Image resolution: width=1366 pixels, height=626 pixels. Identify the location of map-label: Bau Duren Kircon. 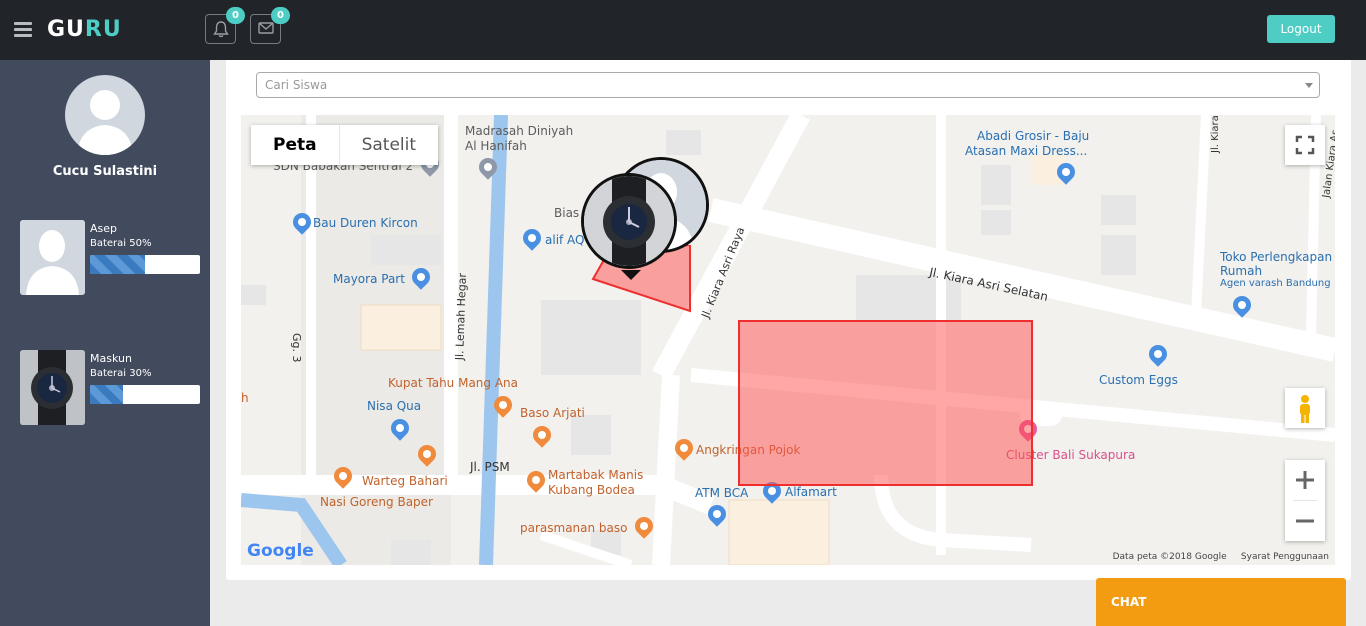
(365, 223).